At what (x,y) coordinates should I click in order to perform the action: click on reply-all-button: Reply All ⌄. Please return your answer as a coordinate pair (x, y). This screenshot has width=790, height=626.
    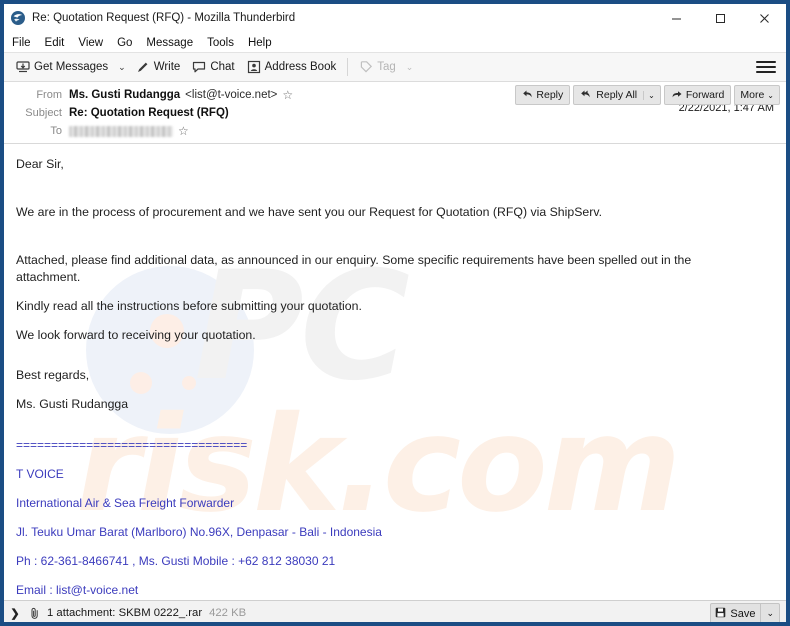
    Looking at the image, I should click on (617, 95).